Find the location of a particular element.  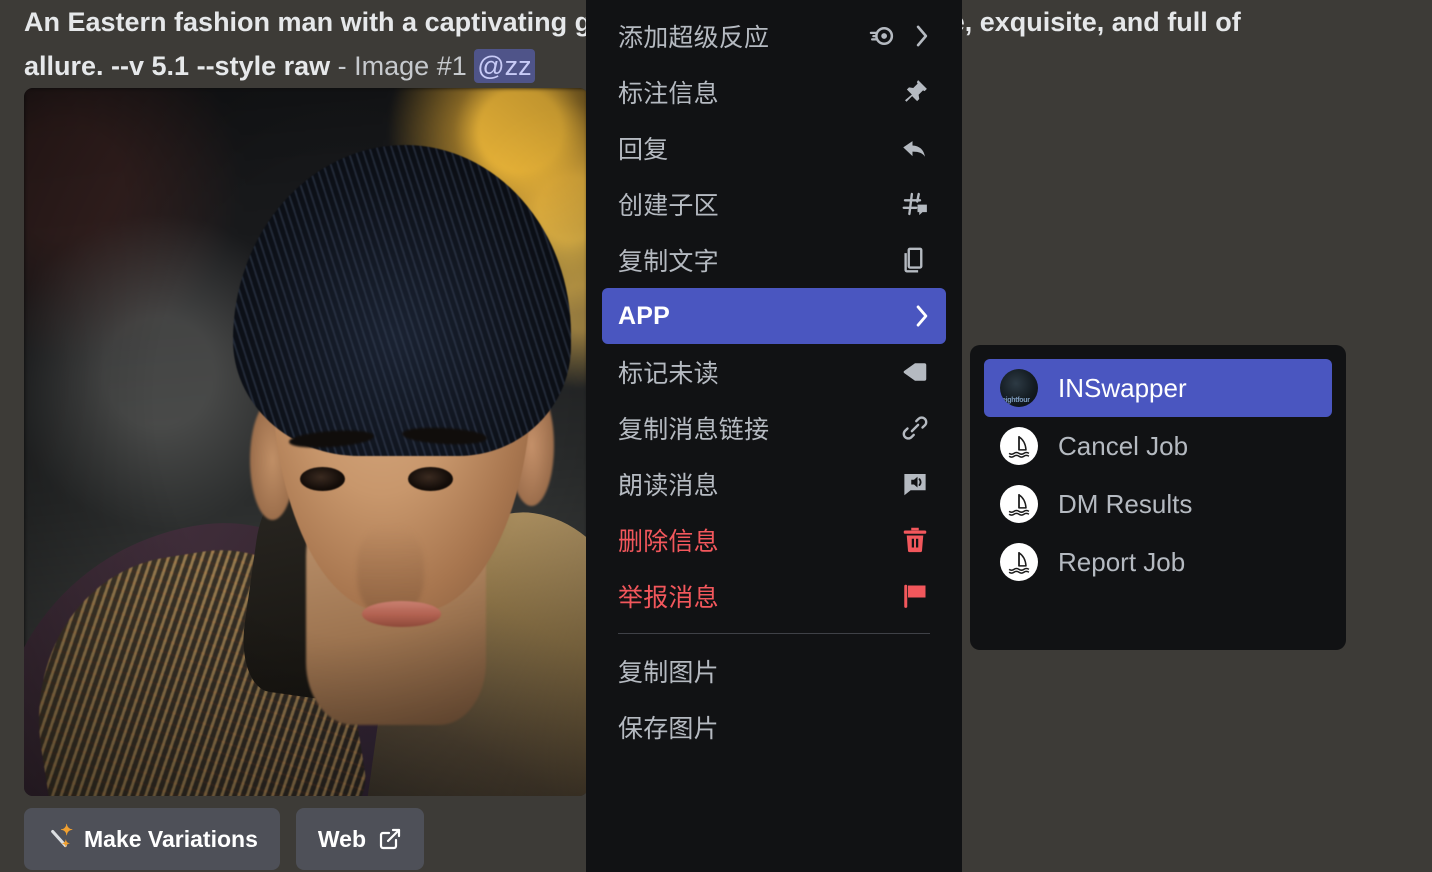

menu-item-label: 创建子区 is located at coordinates (668, 206).